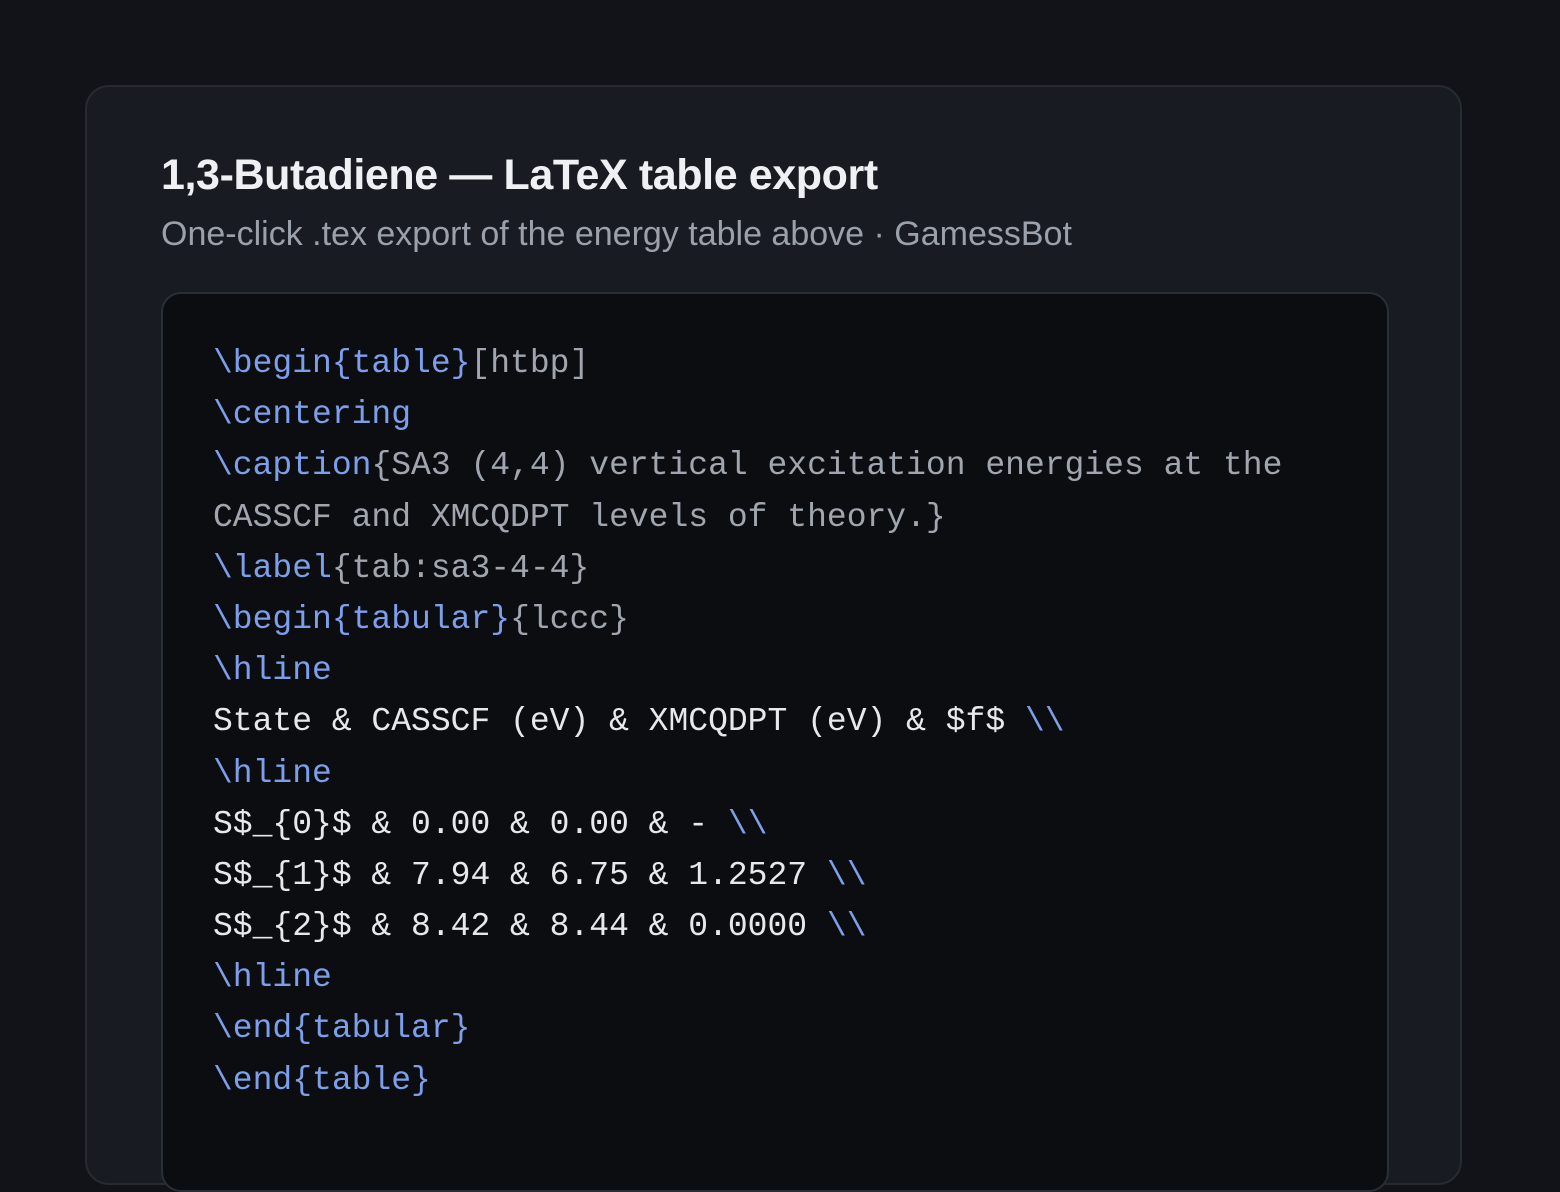  Describe the element at coordinates (579, 517) in the screenshot. I see `latex-argument: CASSCF and XMCQDPT levels of theory.}` at that location.